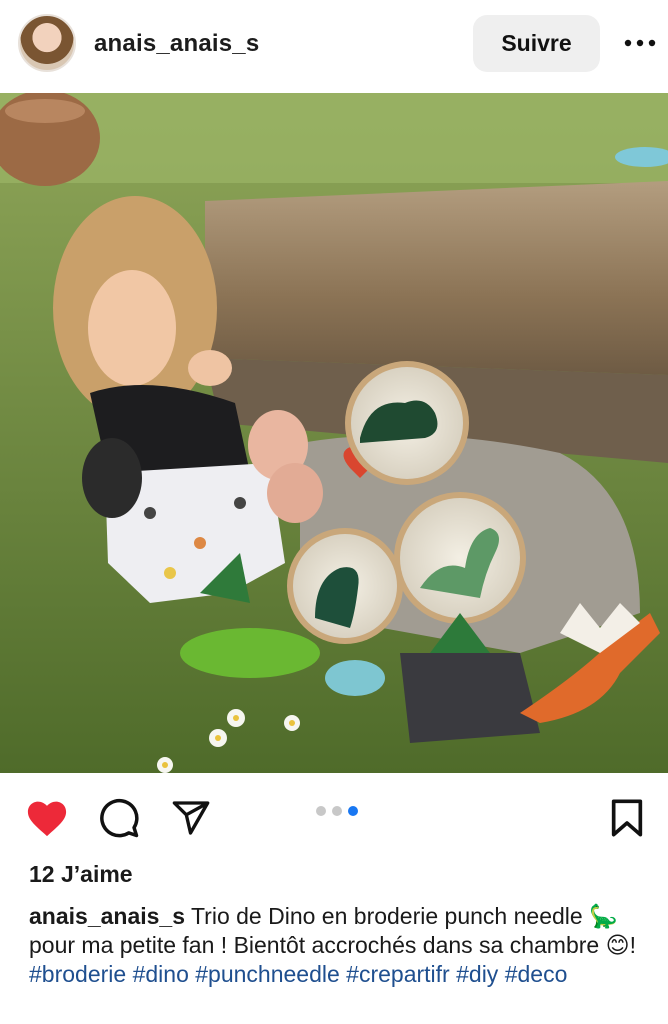 Image resolution: width=668 pixels, height=1024 pixels. What do you see at coordinates (107, 916) in the screenshot?
I see `caption-username: anais_anais_s` at bounding box center [107, 916].